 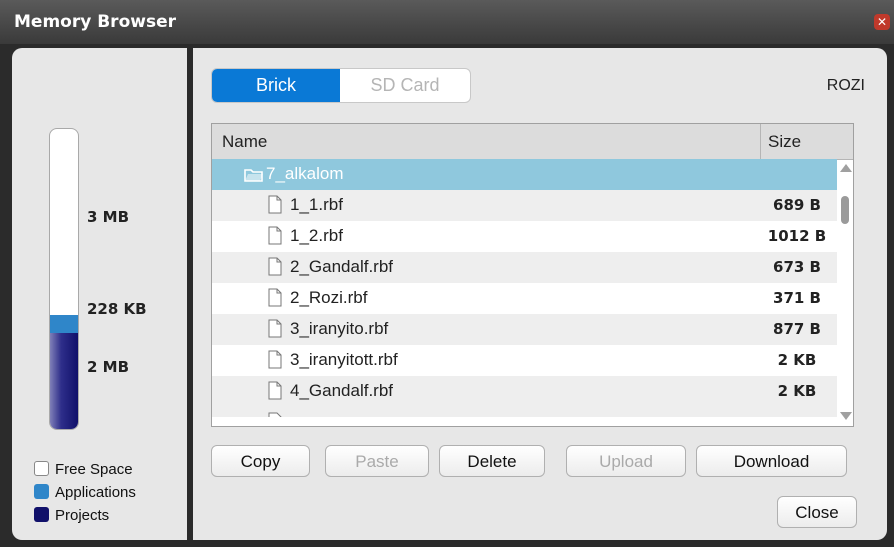 What do you see at coordinates (845, 85) in the screenshot?
I see `brick-name: ROZI` at bounding box center [845, 85].